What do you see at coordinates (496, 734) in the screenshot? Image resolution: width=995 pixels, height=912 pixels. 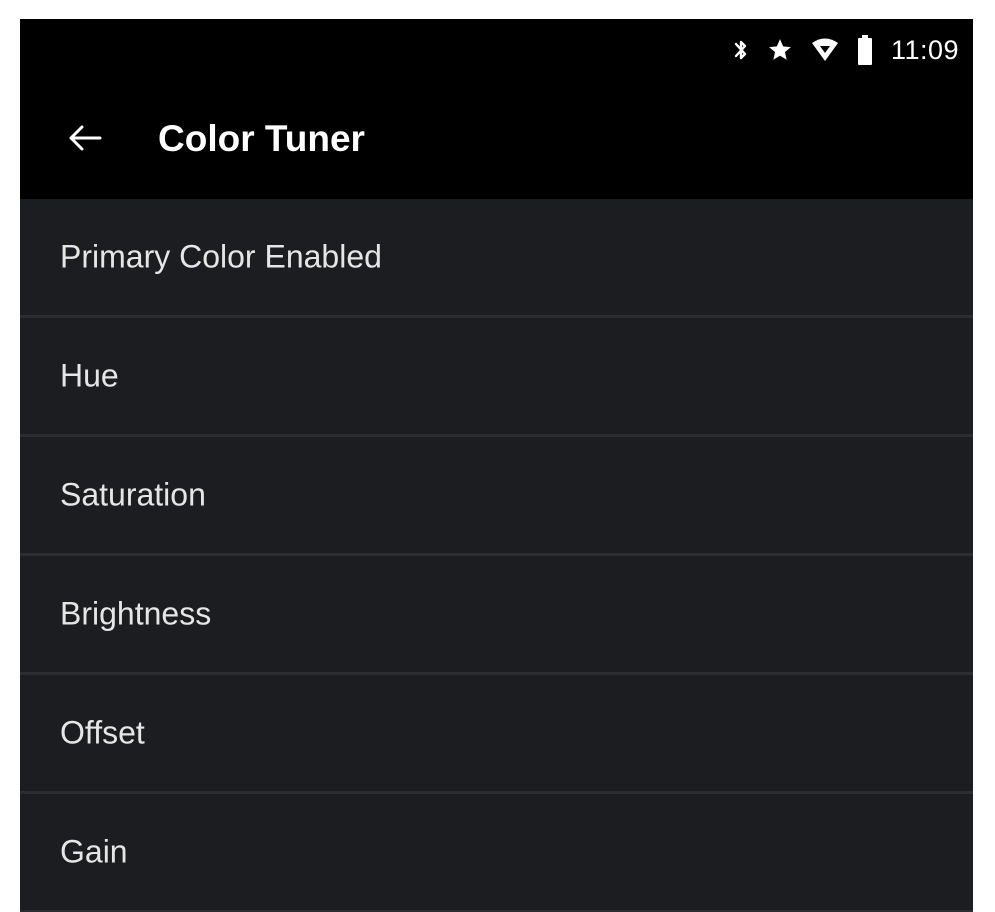 I see `list-item-offset: Offset` at bounding box center [496, 734].